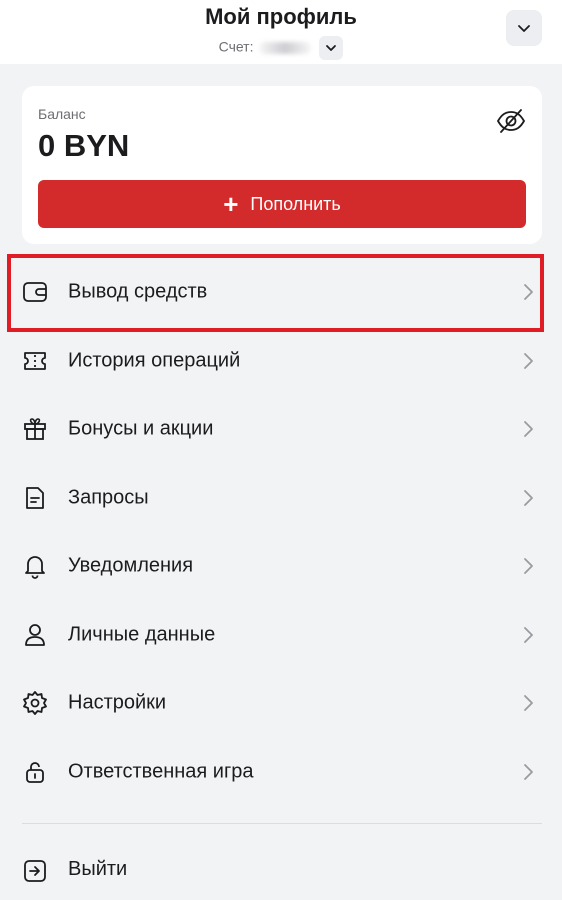 The width and height of the screenshot is (562, 900). What do you see at coordinates (142, 634) in the screenshot?
I see `menu-item-label: Личные данные` at bounding box center [142, 634].